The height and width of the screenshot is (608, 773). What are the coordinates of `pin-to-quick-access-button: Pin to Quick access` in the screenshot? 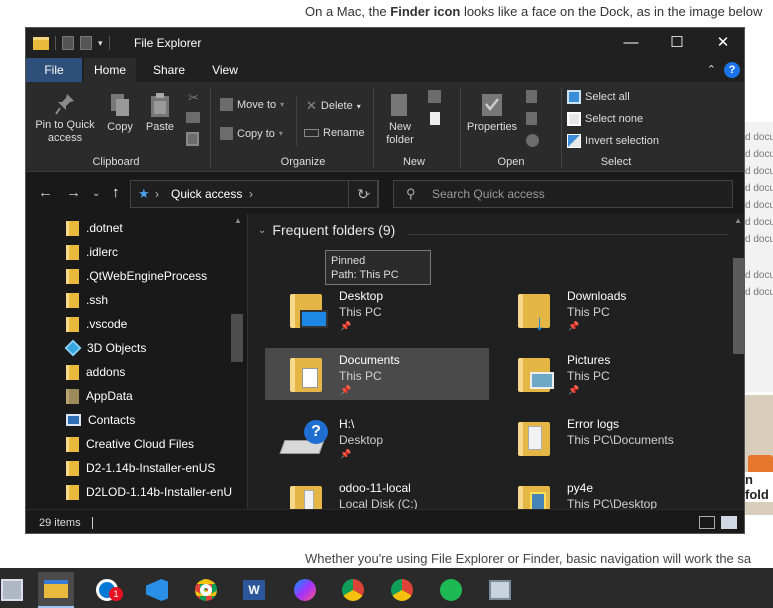 It's located at (65, 118).